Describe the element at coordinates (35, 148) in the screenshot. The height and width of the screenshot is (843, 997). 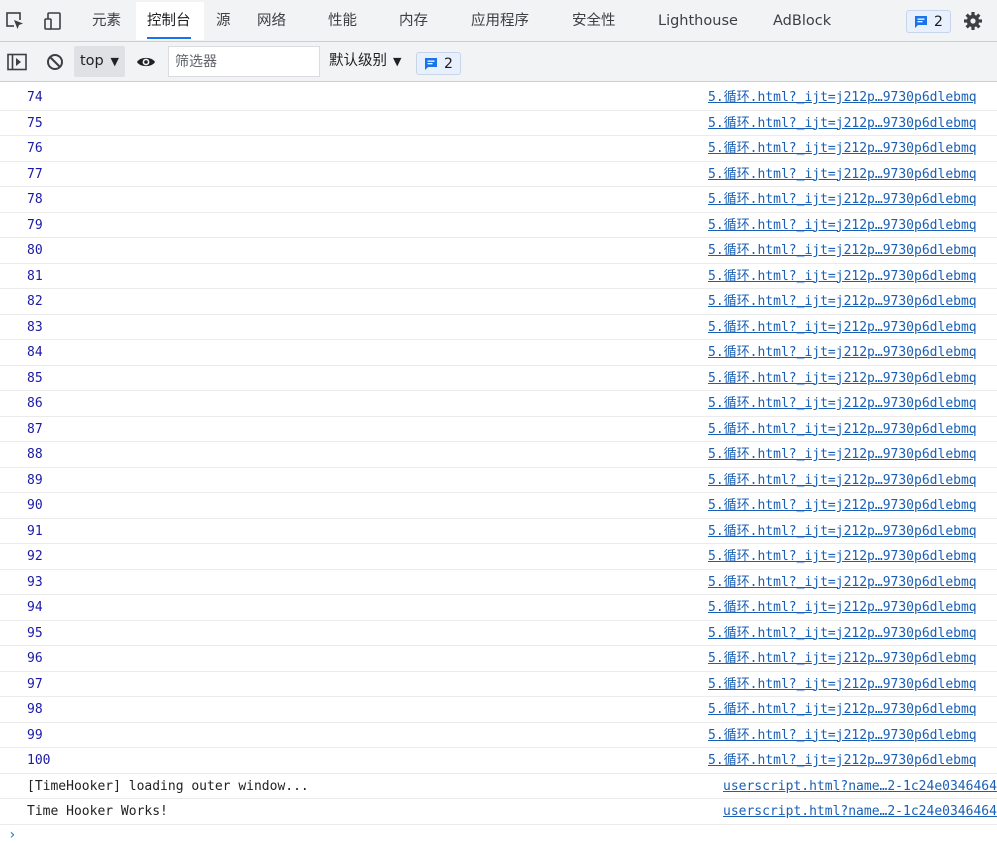
I see `log-number-value: 76` at that location.